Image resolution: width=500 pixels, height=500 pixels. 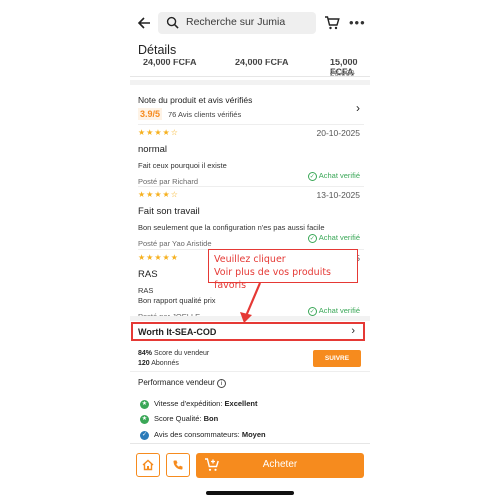 What do you see at coordinates (198, 434) in the screenshot?
I see `metric-label: Avis des consommateurs:` at bounding box center [198, 434].